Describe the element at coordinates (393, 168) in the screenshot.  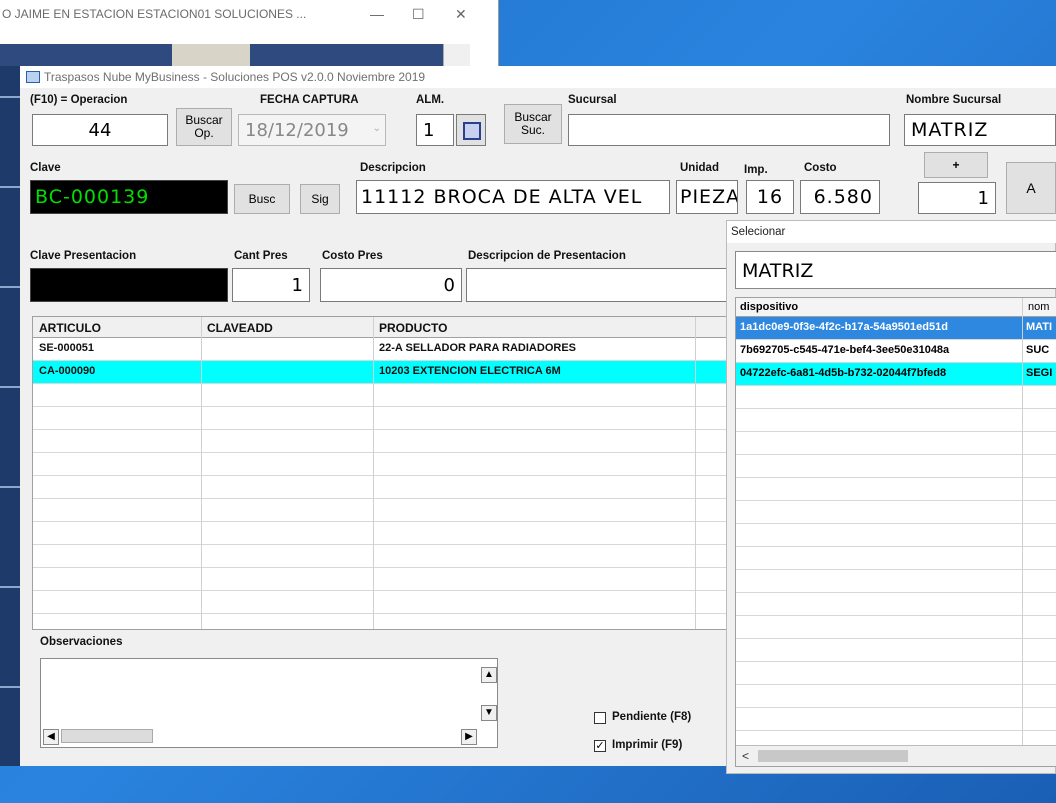
I see `descripcion-label: Descripcion` at that location.